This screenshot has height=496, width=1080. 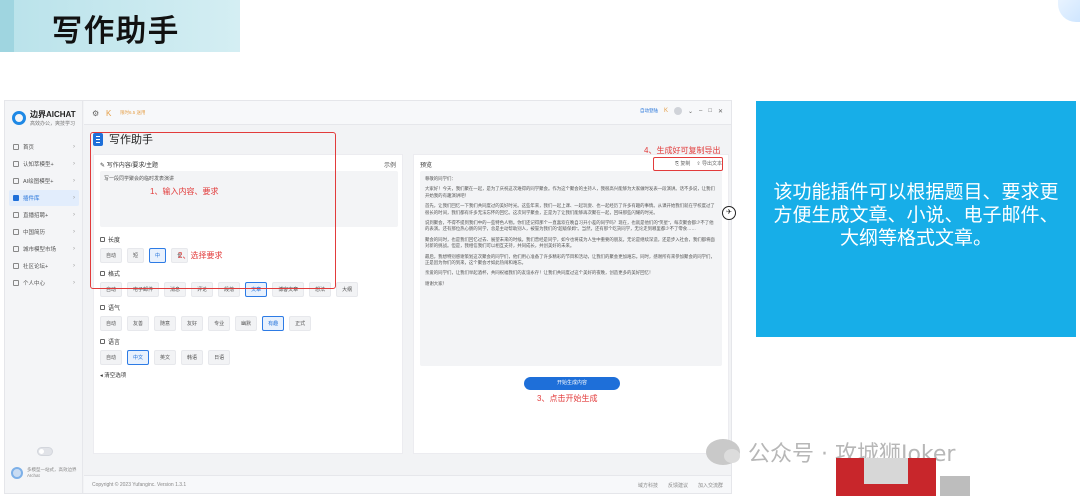 What do you see at coordinates (165, 323) in the screenshot?
I see `option-chip: 随意` at bounding box center [165, 323].